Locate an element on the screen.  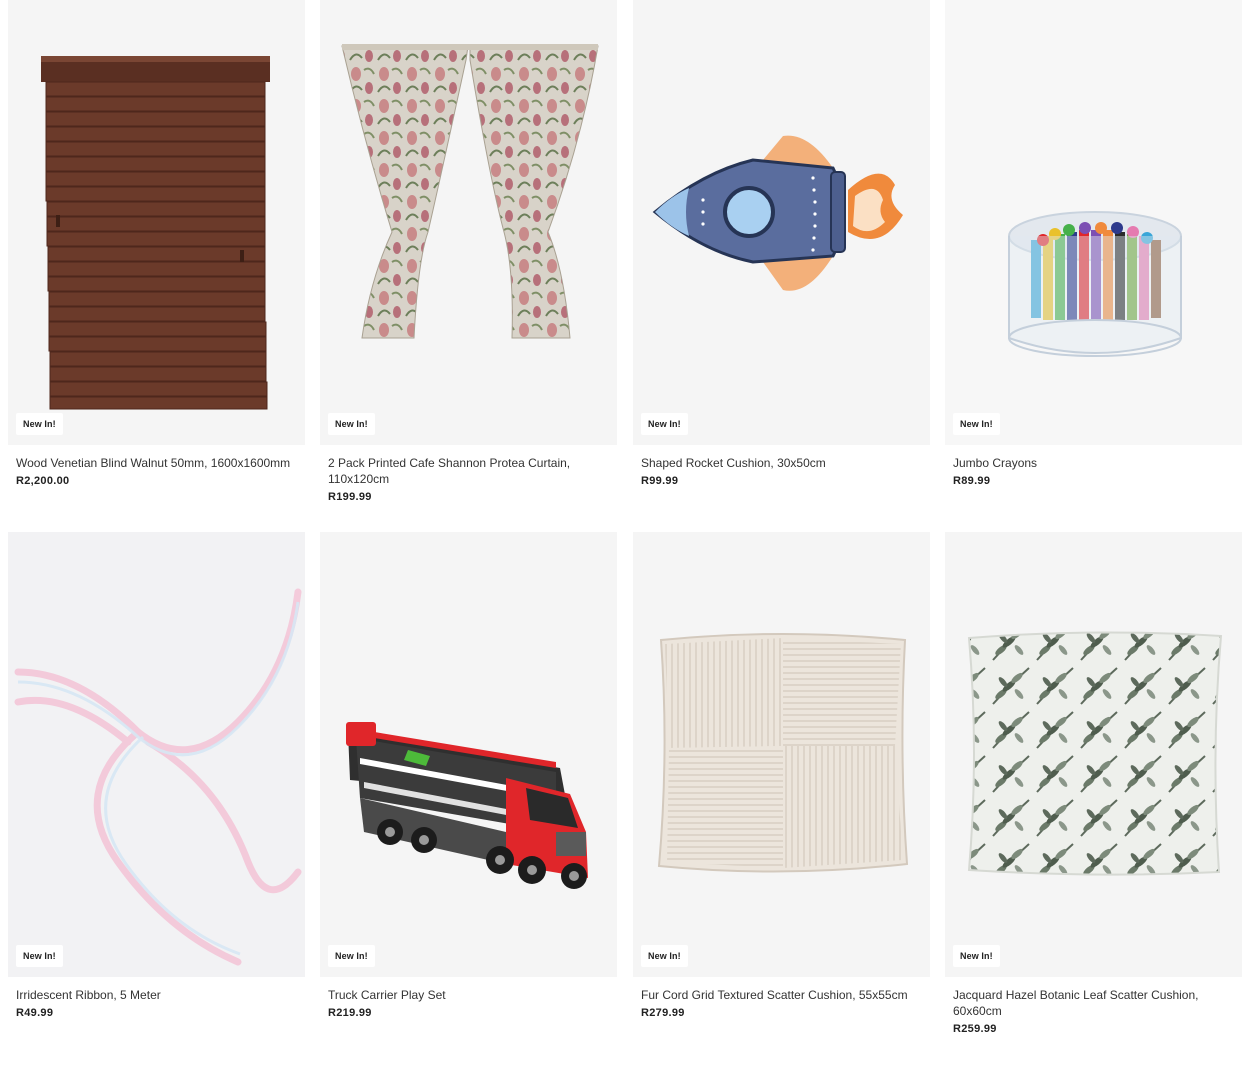
product-card: New In! Jumbo Crayons R89.99 is located at coordinates (1093, 243).